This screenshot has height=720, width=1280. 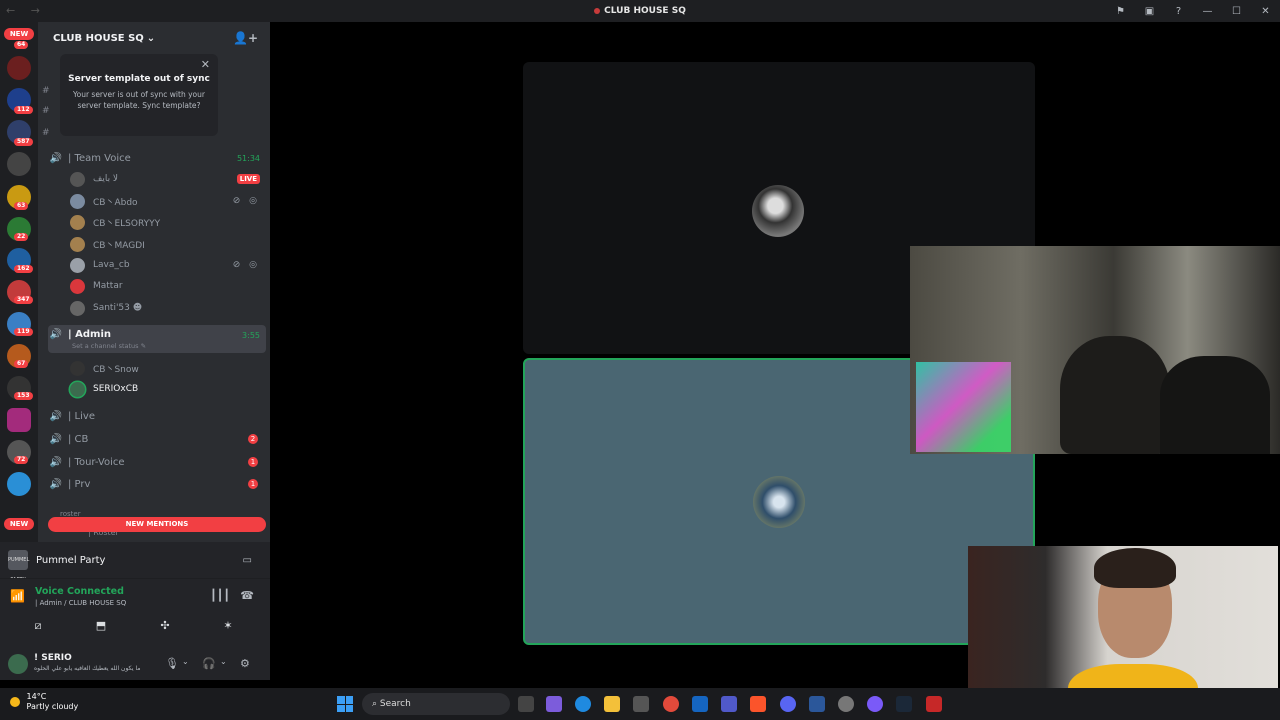 What do you see at coordinates (612, 704) in the screenshot?
I see `file-explorer-icon` at bounding box center [612, 704].